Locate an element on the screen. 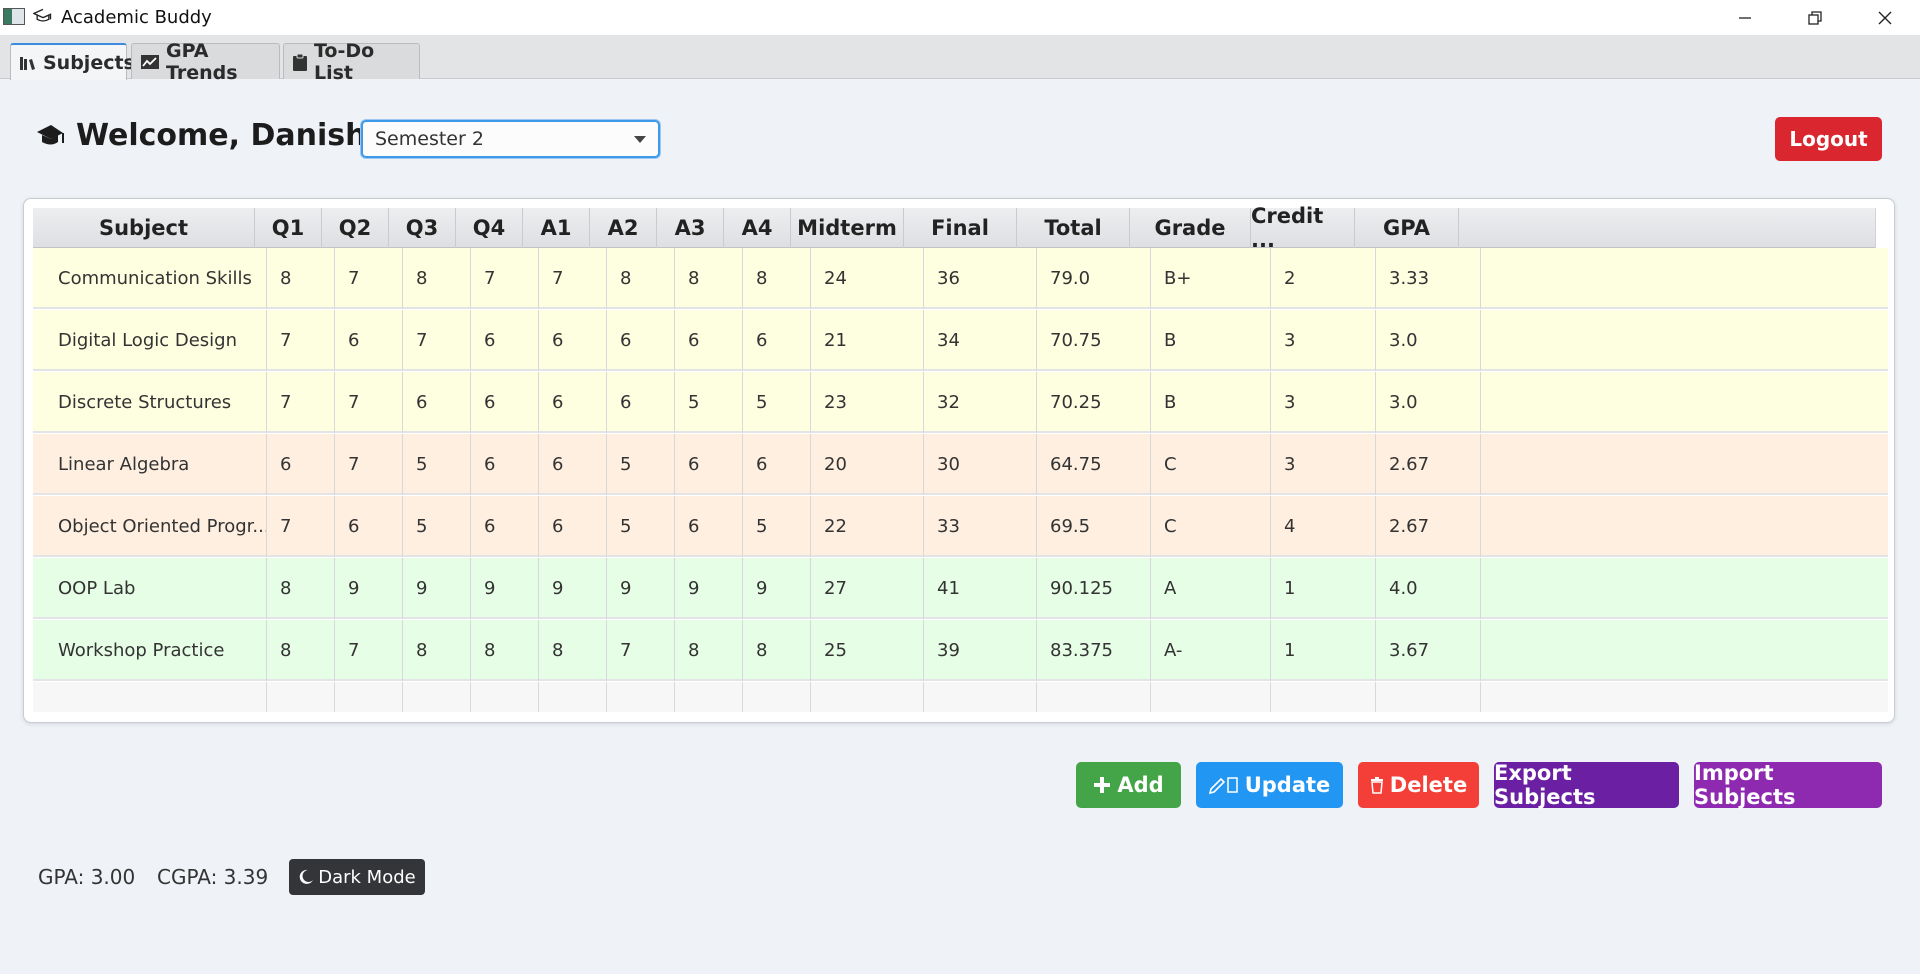  cell-total: 79.0 is located at coordinates (1094, 278).